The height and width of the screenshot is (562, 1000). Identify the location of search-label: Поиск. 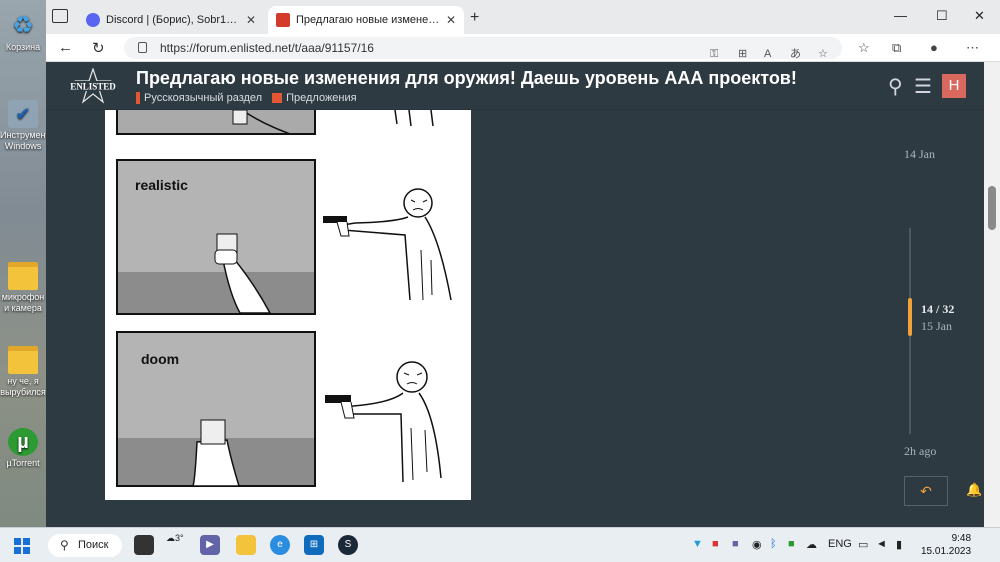
(93, 545).